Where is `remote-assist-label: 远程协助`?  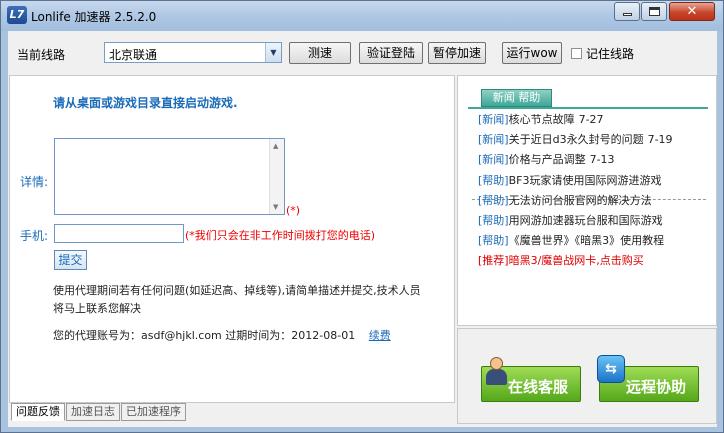
remote-assist-label: 远程协助 is located at coordinates (656, 387).